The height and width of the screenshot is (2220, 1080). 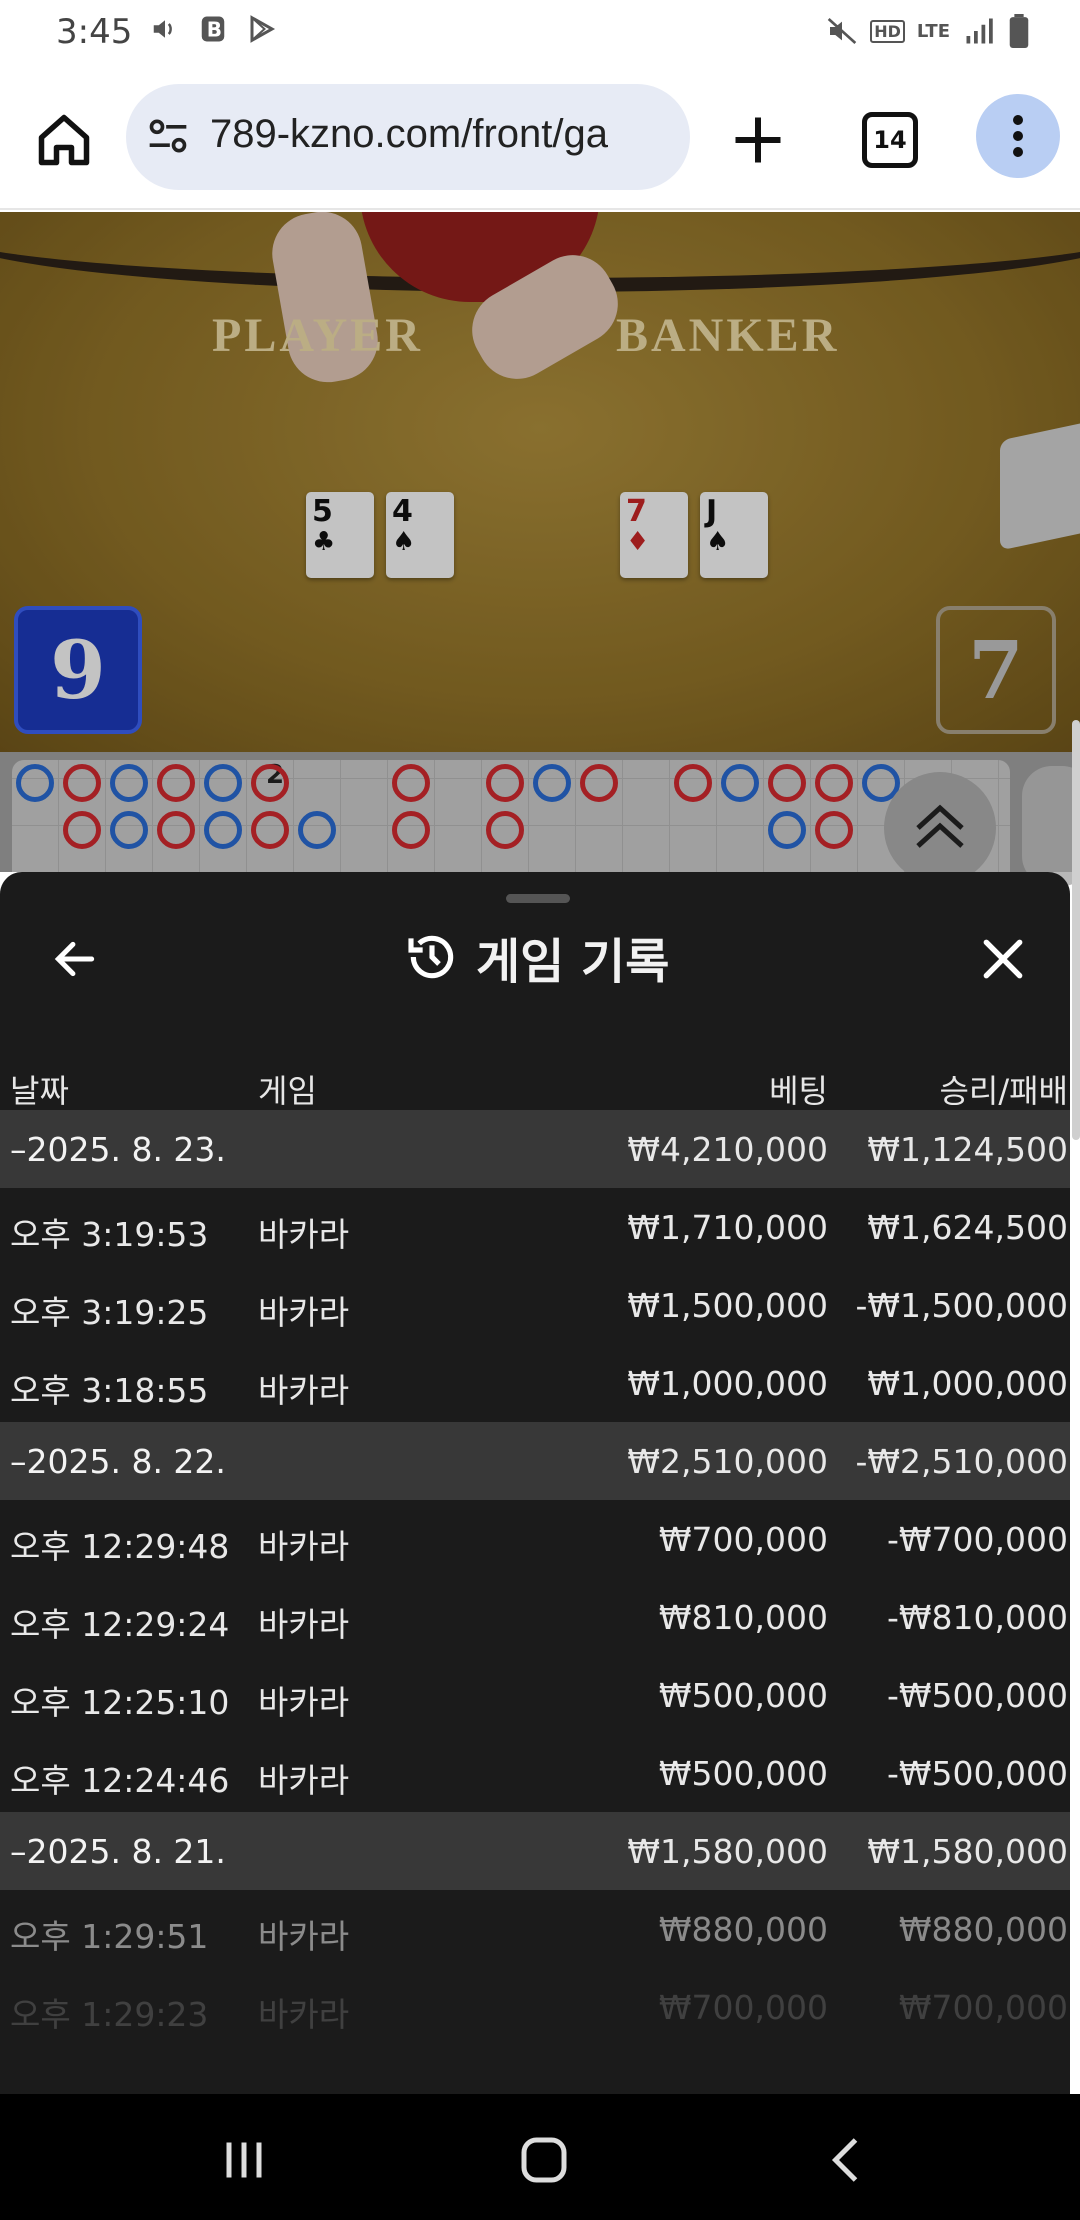 I want to click on history-row: 오후 3:19:53 바카라 ₩1,710,000 ₩1,624,500, so click(x=535, y=1227).